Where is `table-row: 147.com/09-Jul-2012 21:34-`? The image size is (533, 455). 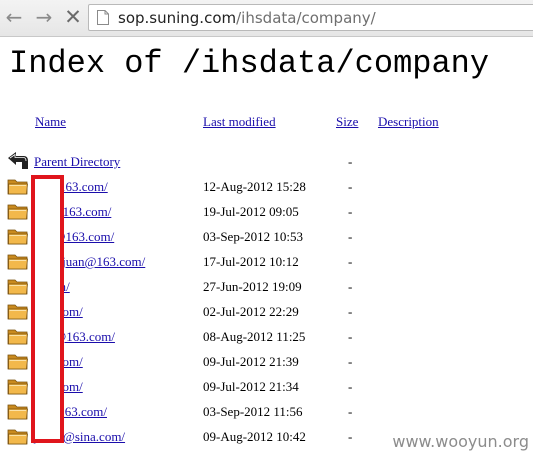
table-row: 147.com/09-Jul-2012 21:34- is located at coordinates (266, 387).